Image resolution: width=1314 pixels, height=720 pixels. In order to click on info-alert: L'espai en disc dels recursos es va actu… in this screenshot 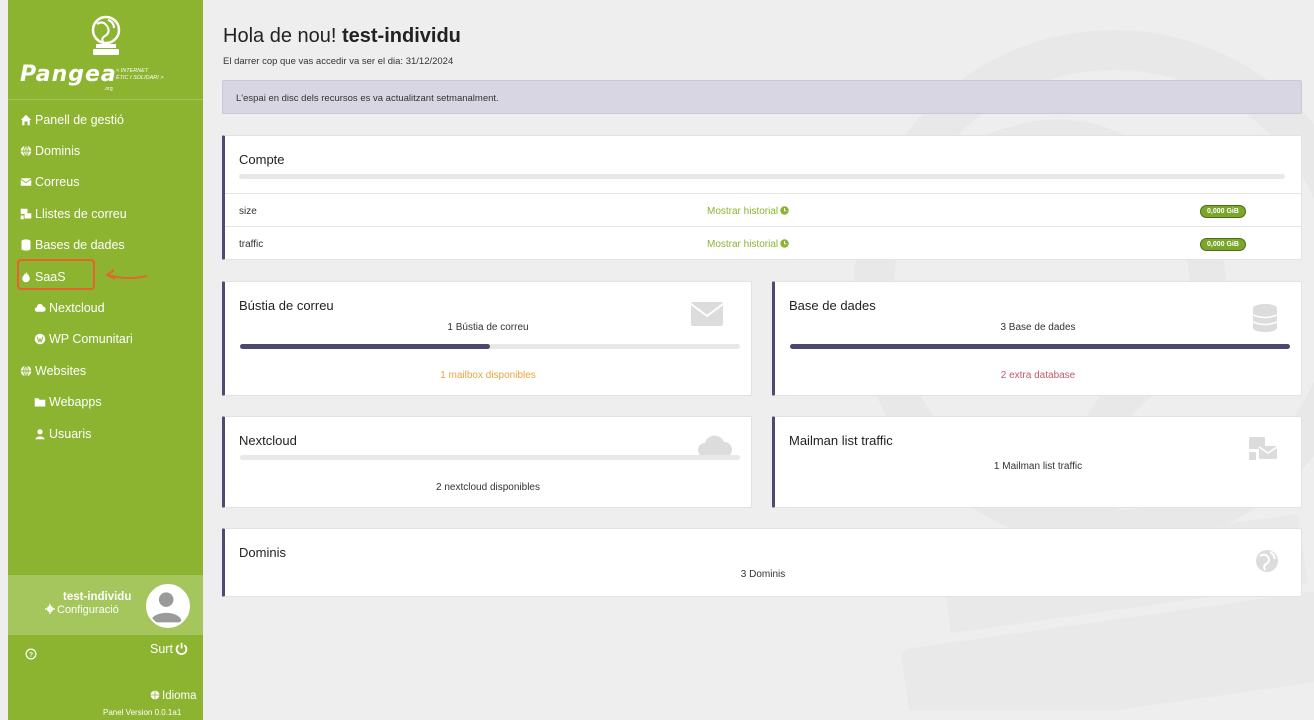, I will do `click(762, 97)`.